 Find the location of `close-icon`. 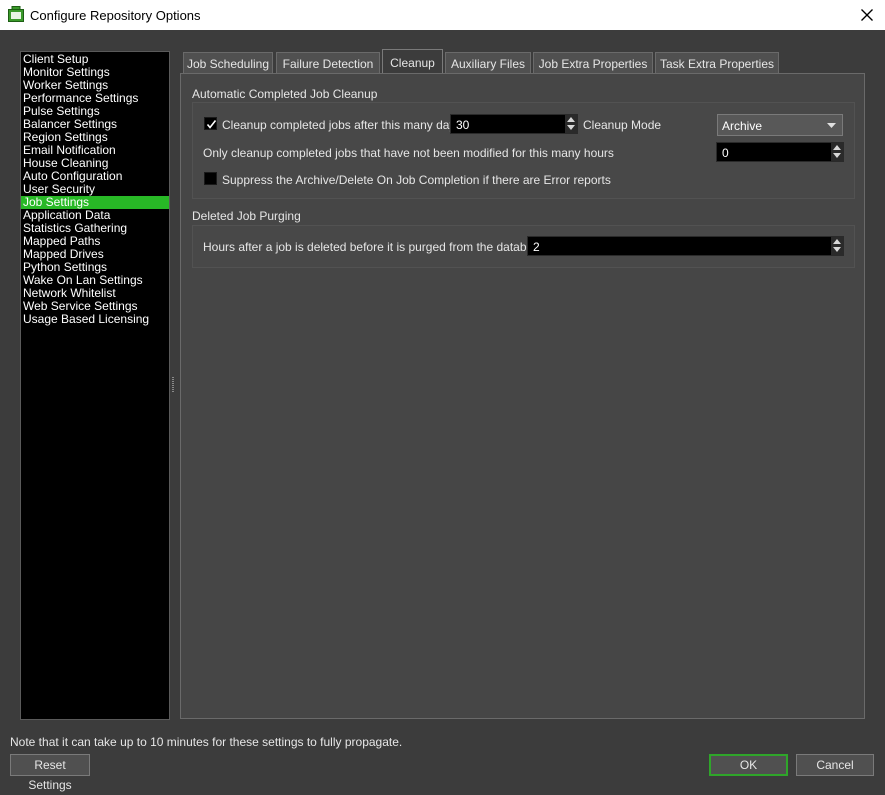

close-icon is located at coordinates (867, 15).